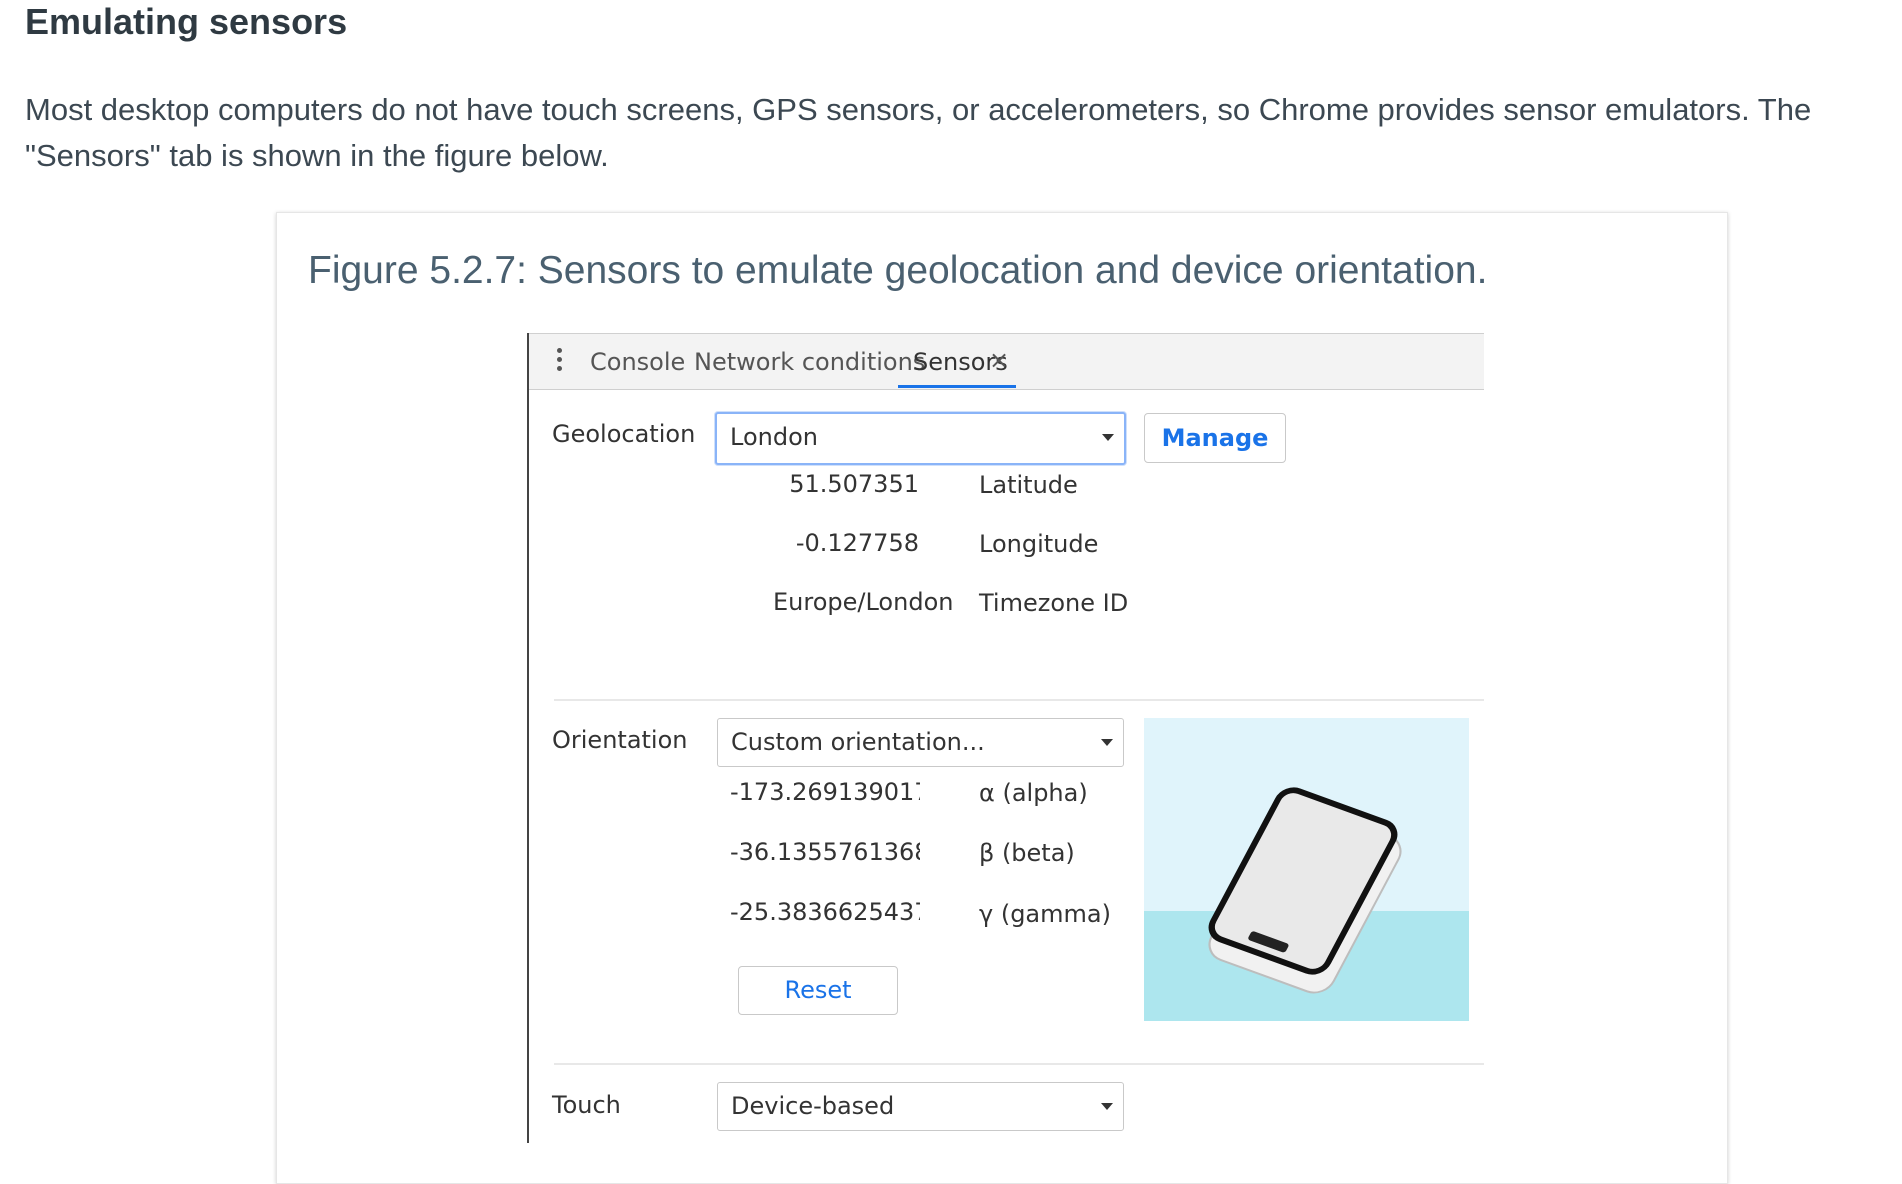 This screenshot has height=1184, width=1902. What do you see at coordinates (824, 484) in the screenshot?
I see `latitude-value: 51.507351` at bounding box center [824, 484].